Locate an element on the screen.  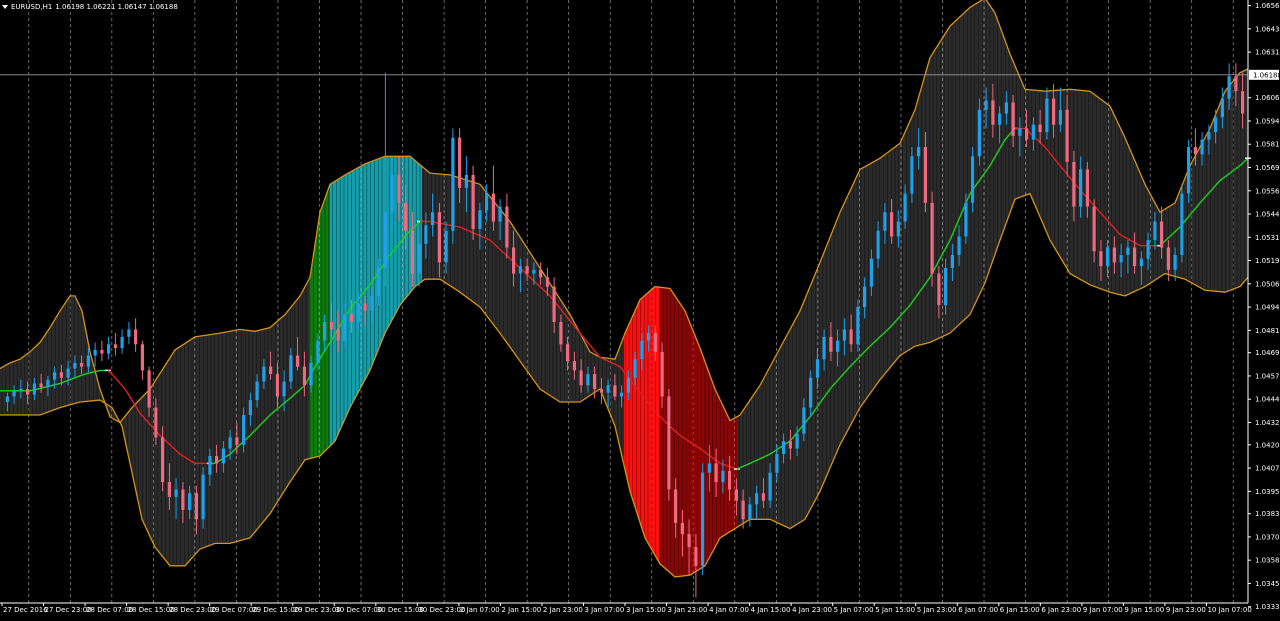
y-tick-label: 1.04695 is located at coordinates (1267, 353).